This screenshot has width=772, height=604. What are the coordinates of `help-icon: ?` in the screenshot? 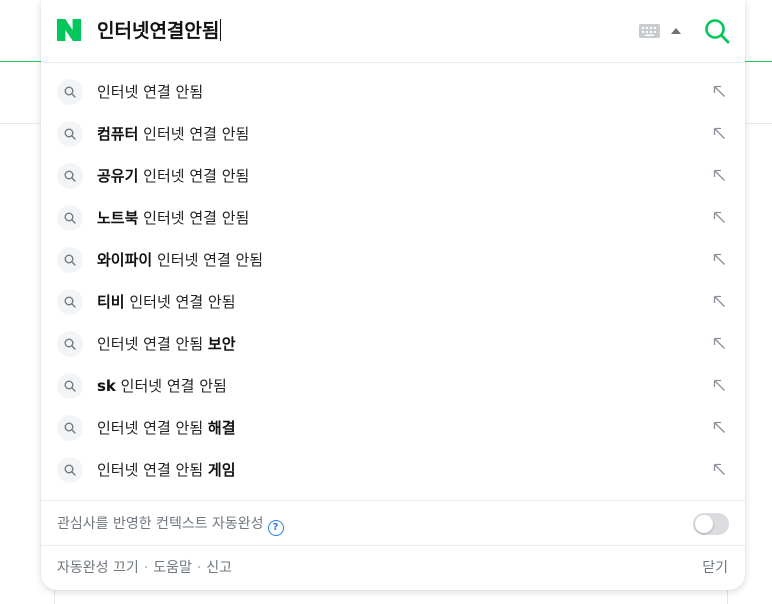 It's located at (275, 528).